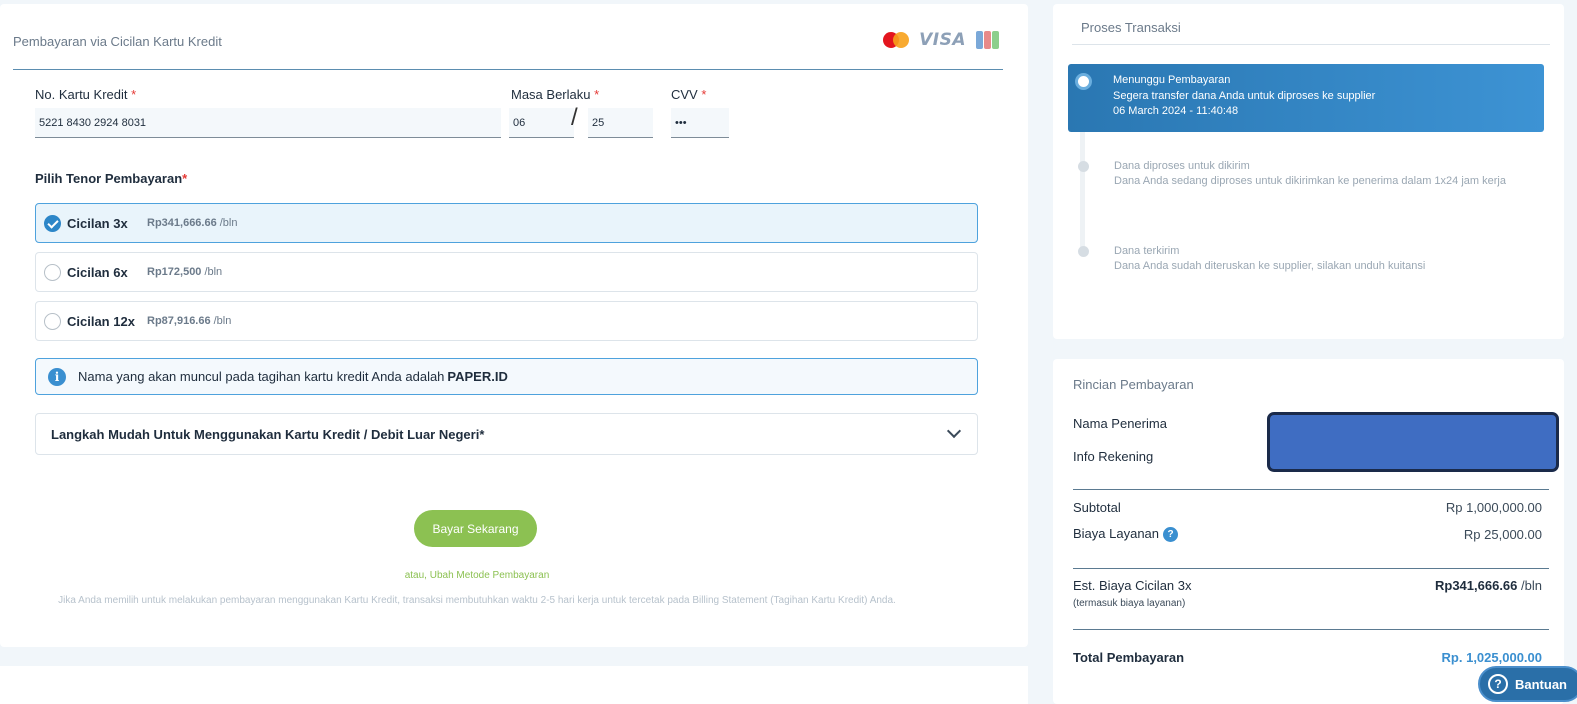 The height and width of the screenshot is (704, 1577). I want to click on payment-header: Pembayaran via Cicilan Kartu Kredit VISA, so click(508, 49).